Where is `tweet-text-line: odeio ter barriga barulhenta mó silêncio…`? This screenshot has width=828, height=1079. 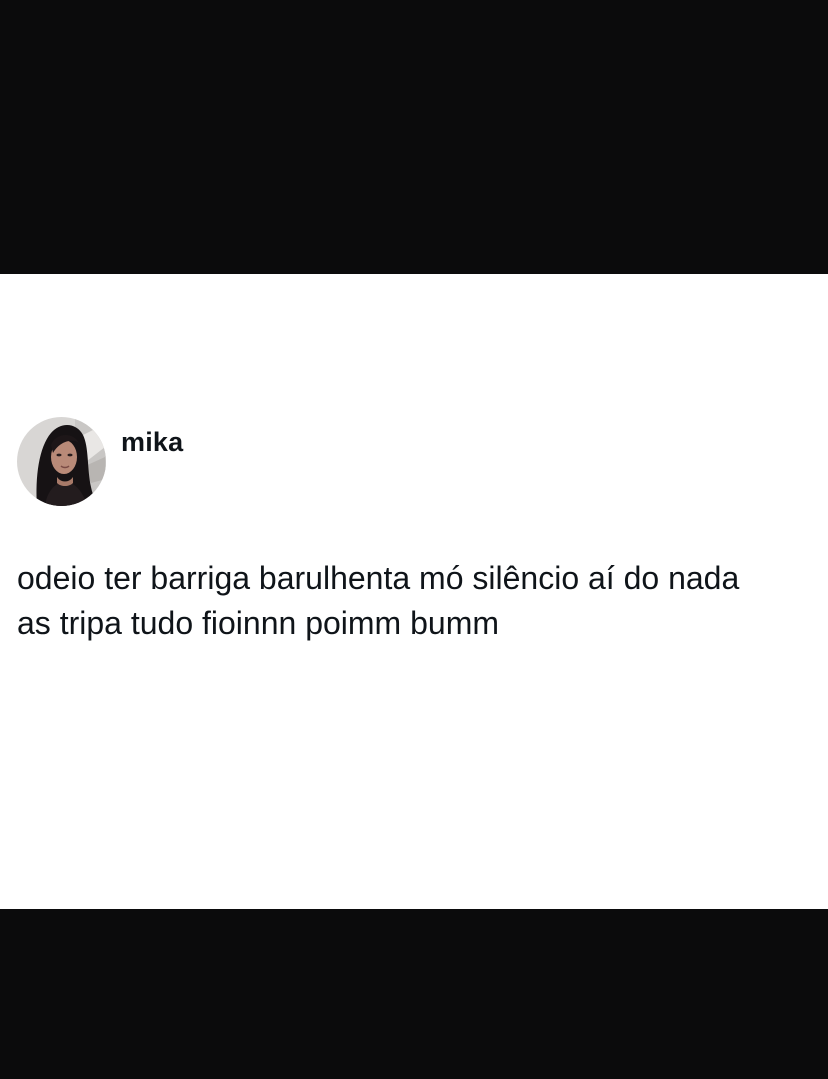
tweet-text-line: odeio ter barriga barulhenta mó silêncio… is located at coordinates (378, 578).